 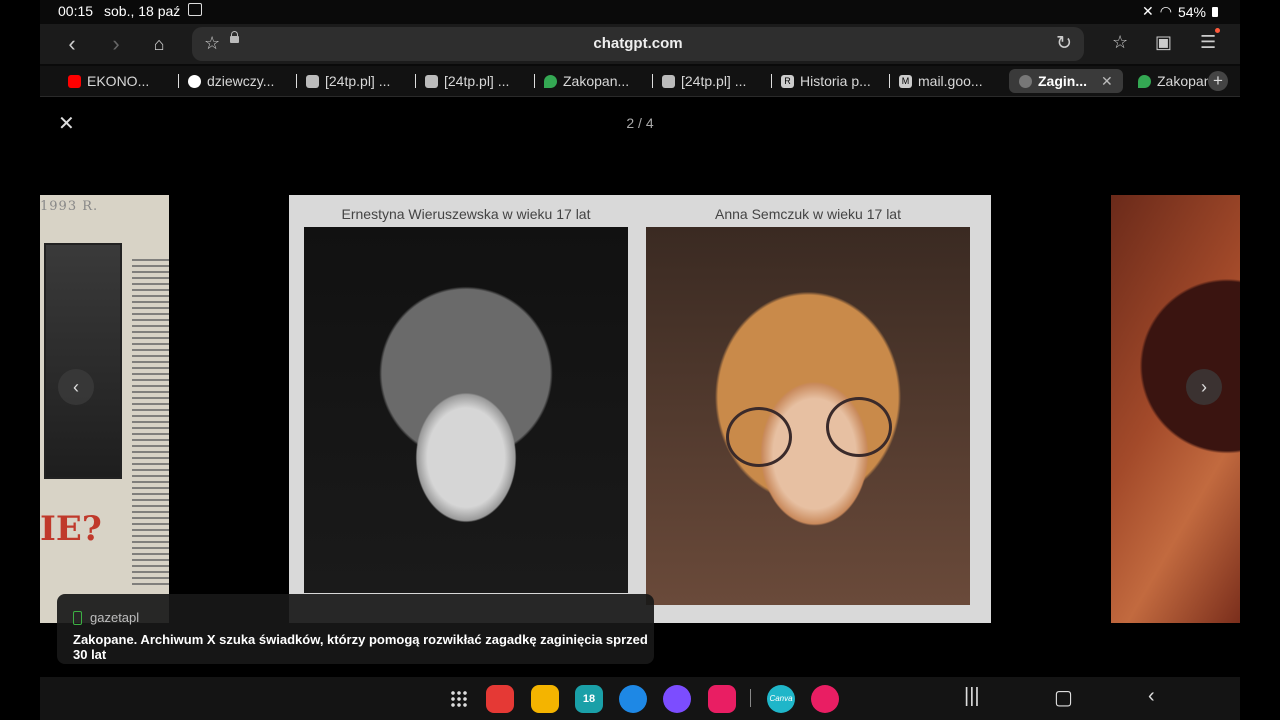 I want to click on previous-image-preview: 1993 R. IE?, so click(x=104, y=409).